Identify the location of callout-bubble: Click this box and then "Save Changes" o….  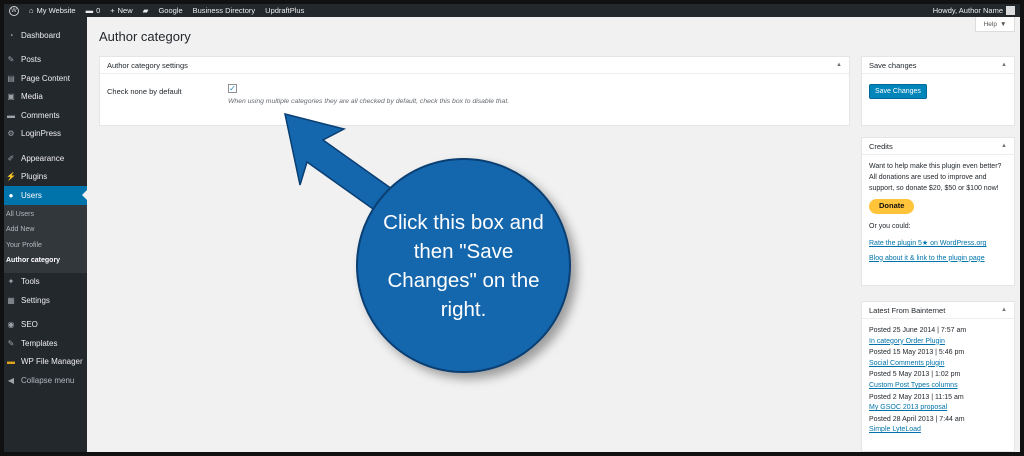
(463, 265).